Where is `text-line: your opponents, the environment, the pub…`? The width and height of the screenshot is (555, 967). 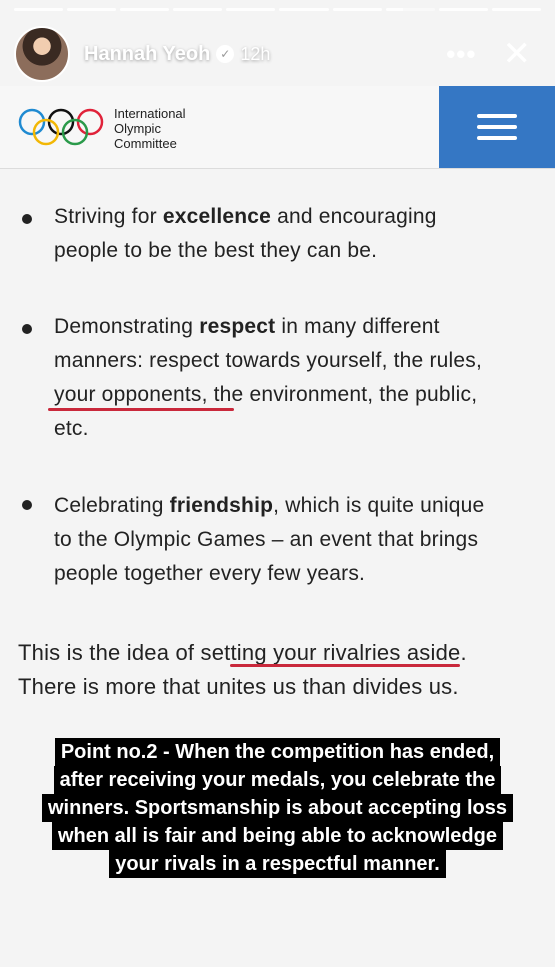 text-line: your opponents, the environment, the pub… is located at coordinates (266, 394).